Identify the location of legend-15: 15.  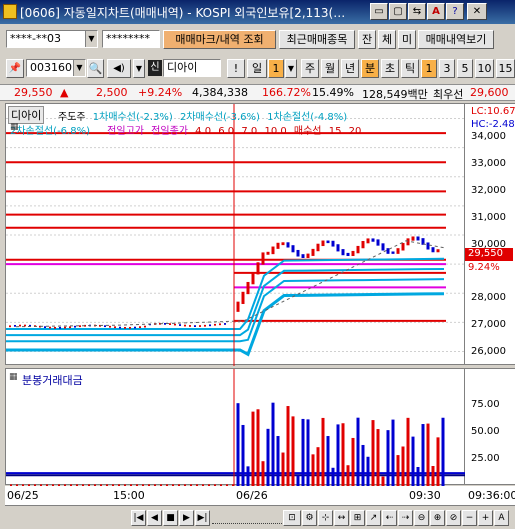
(335, 131).